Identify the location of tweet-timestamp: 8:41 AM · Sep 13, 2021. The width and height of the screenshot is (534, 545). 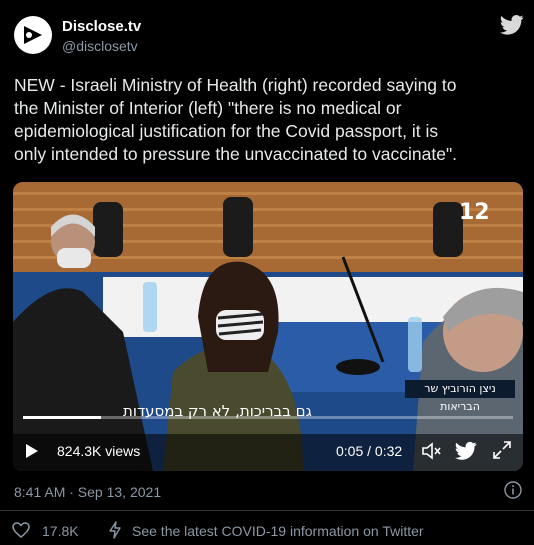
(87, 492).